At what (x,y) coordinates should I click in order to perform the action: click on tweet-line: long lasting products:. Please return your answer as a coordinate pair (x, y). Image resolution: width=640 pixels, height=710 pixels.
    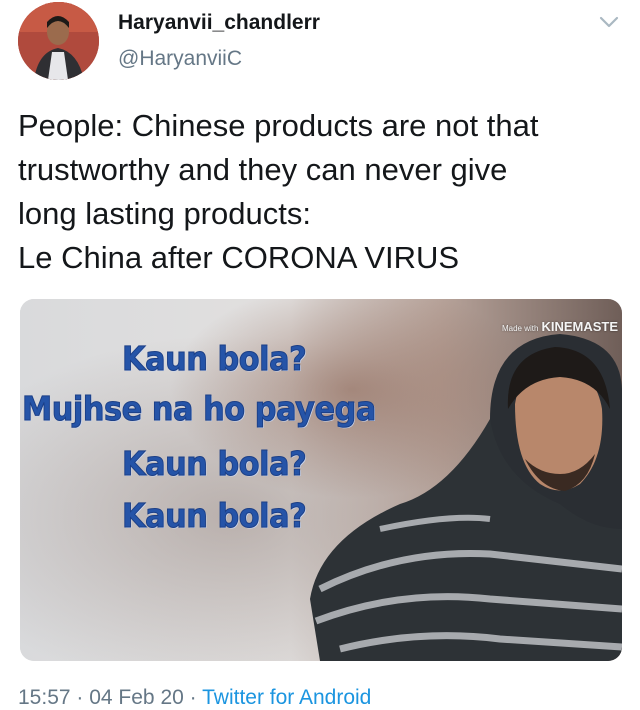
    Looking at the image, I should click on (164, 213).